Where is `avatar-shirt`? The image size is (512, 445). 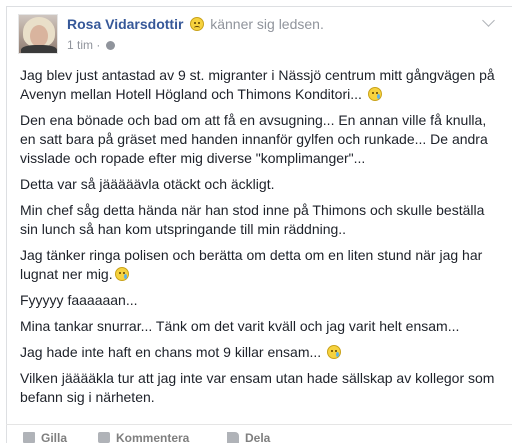
avatar-shirt is located at coordinates (39, 49).